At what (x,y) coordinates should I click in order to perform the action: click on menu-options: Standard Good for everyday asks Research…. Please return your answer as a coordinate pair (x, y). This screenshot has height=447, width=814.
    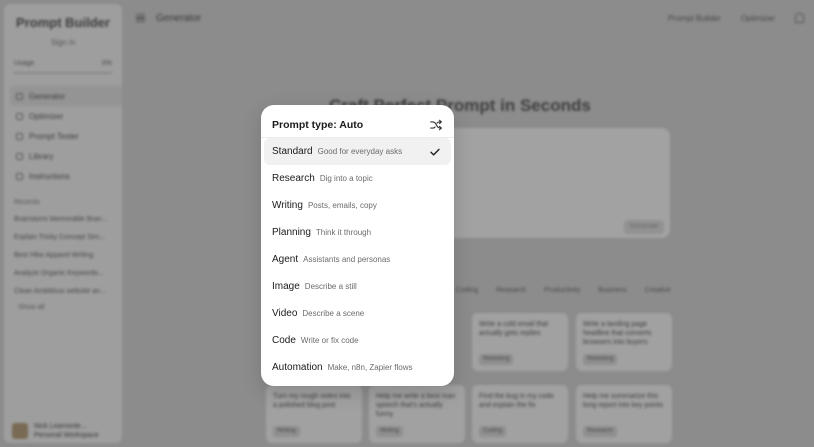
    Looking at the image, I should click on (357, 259).